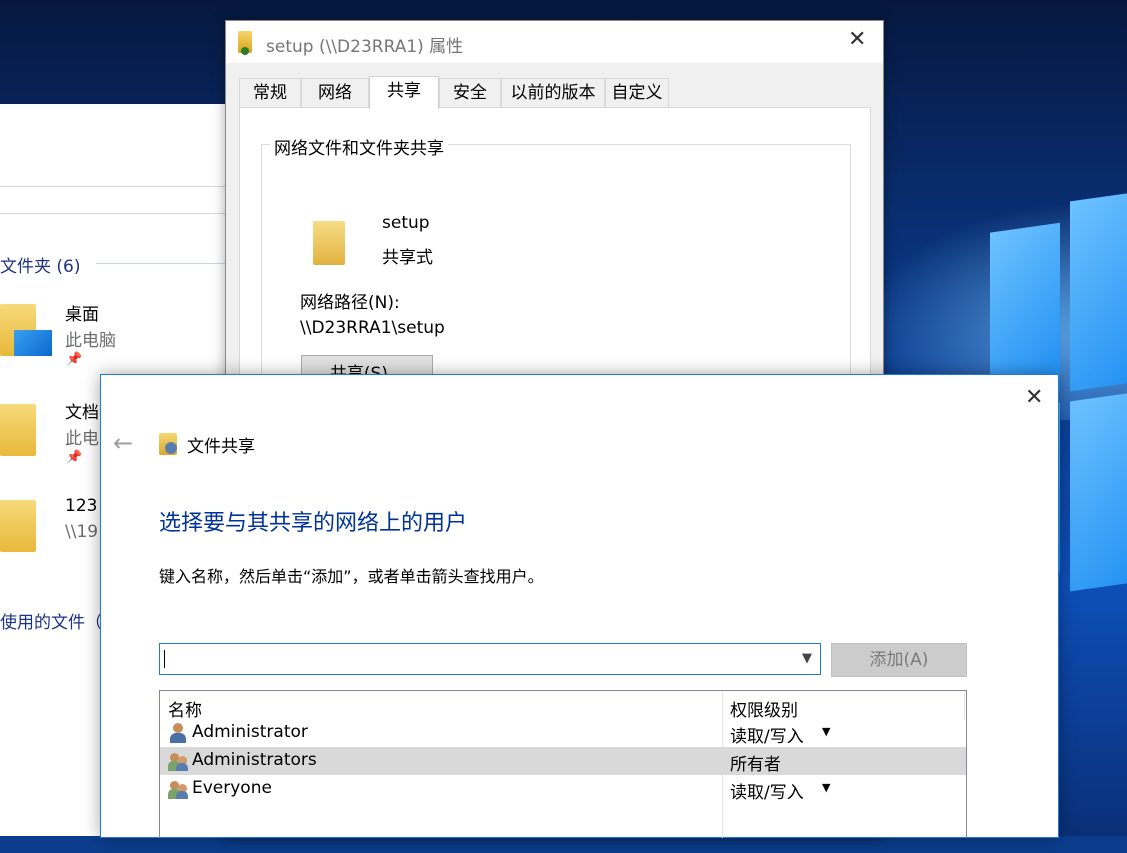 The width and height of the screenshot is (1127, 853). Describe the element at coordinates (553, 92) in the screenshot. I see `tab-previous-versions: 以前的版本` at that location.